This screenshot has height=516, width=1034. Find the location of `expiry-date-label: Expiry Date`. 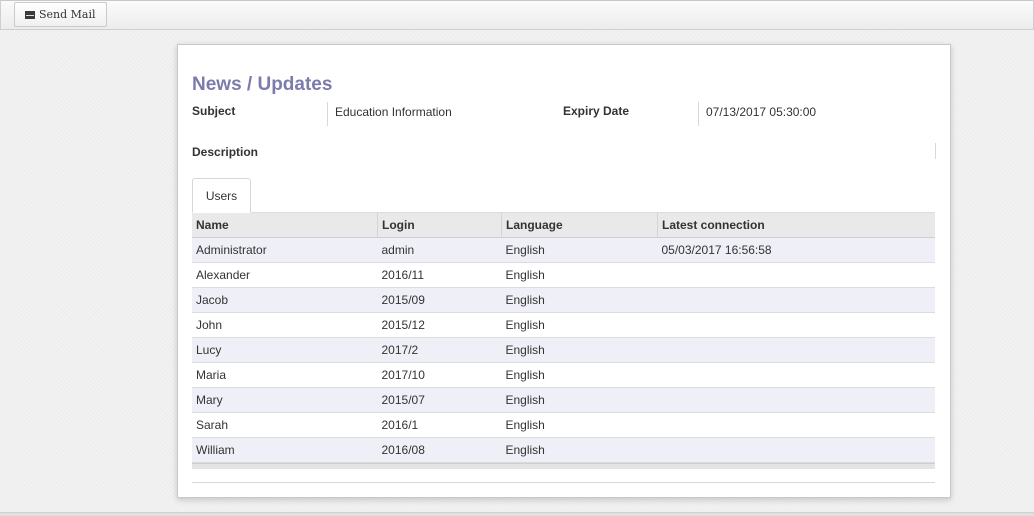

expiry-date-label: Expiry Date is located at coordinates (596, 111).